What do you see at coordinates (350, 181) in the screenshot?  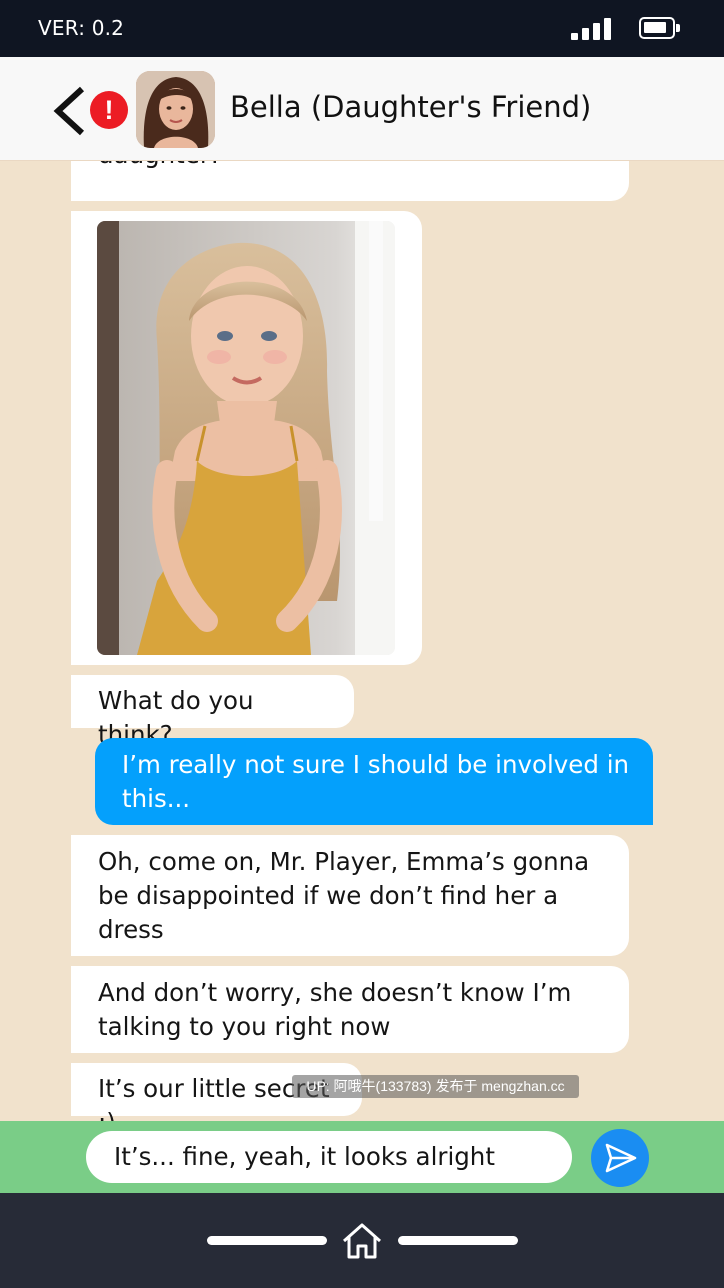 I see `message-bubble: daughter!` at bounding box center [350, 181].